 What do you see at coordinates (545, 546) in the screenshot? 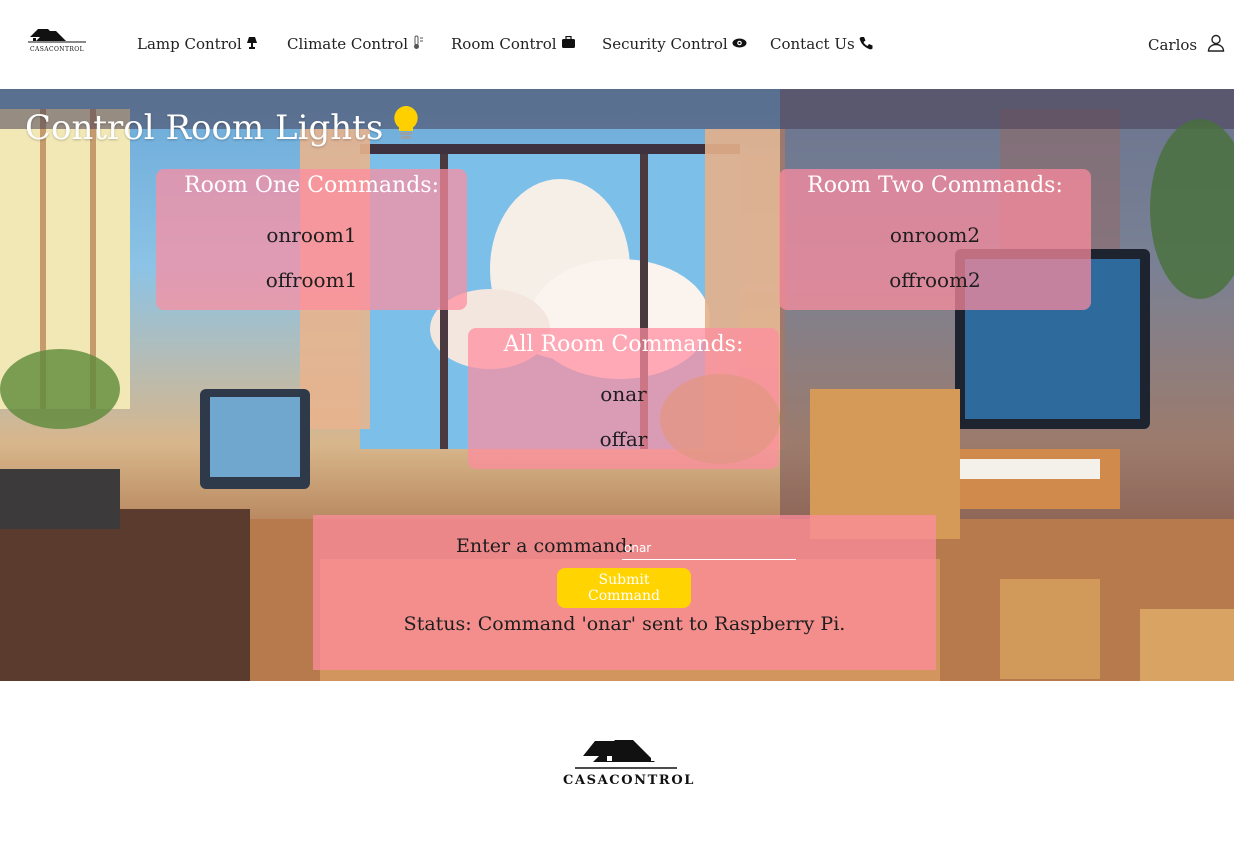
I see `command-label: Enter a command:` at bounding box center [545, 546].